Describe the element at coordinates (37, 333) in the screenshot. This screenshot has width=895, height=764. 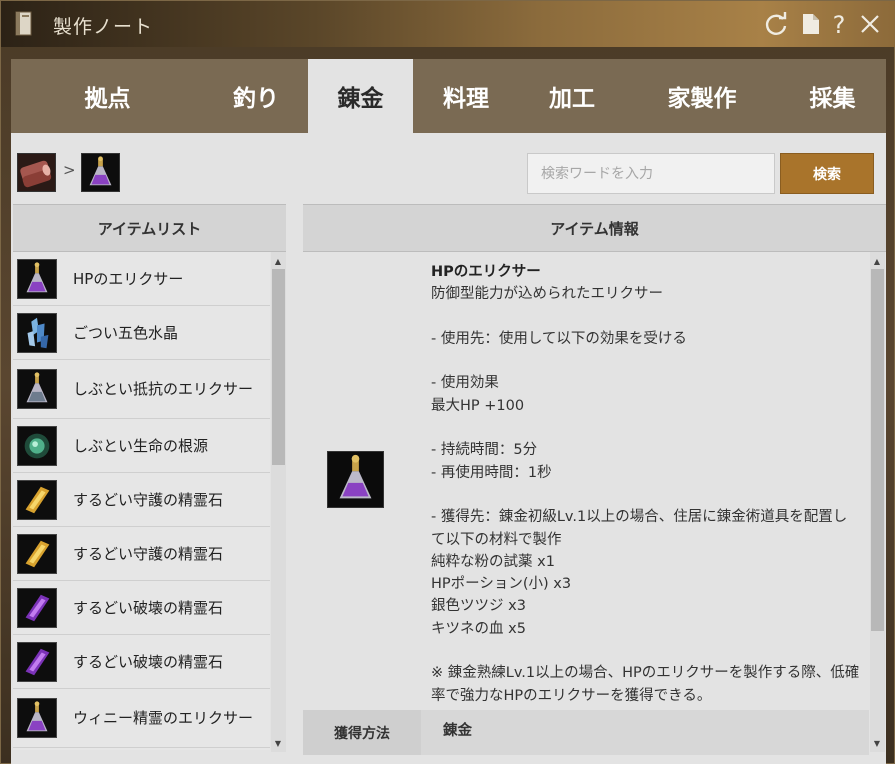
I see `crystal-icon` at that location.